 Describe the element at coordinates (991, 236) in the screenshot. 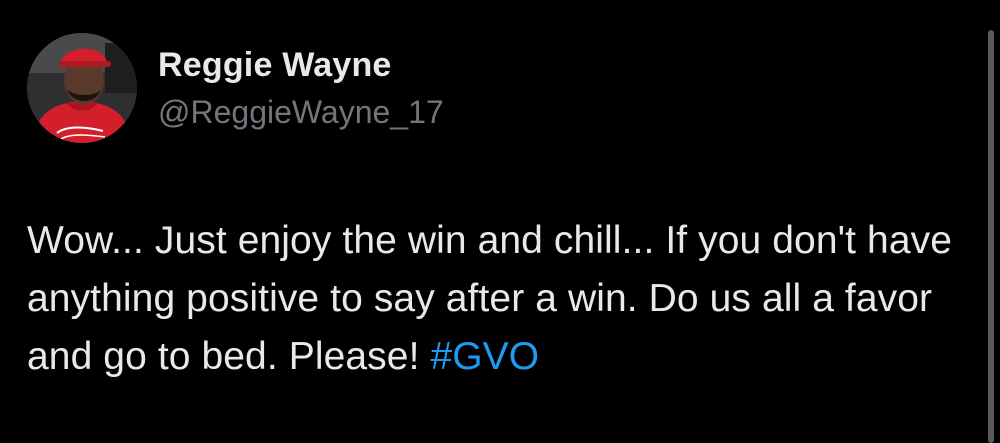

I see `scrollbar` at that location.